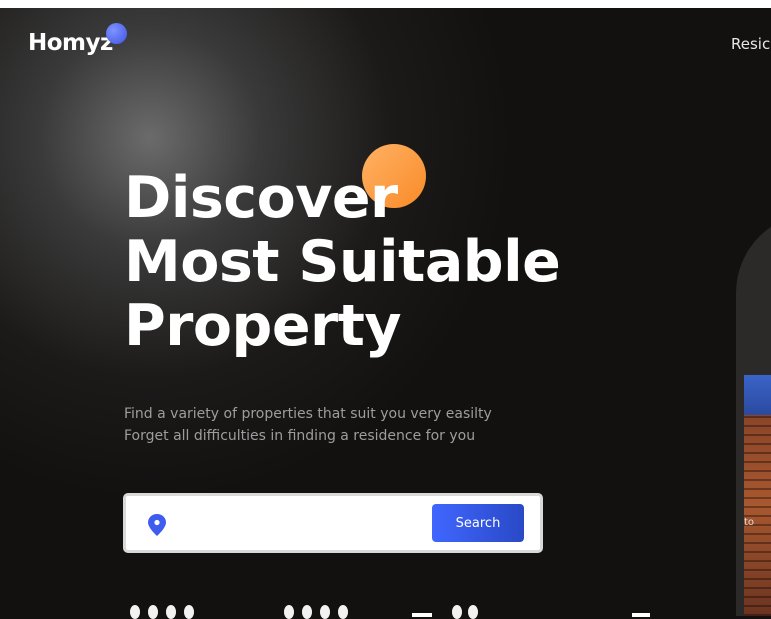  Describe the element at coordinates (757, 515) in the screenshot. I see `hero-image-bricks` at that location.